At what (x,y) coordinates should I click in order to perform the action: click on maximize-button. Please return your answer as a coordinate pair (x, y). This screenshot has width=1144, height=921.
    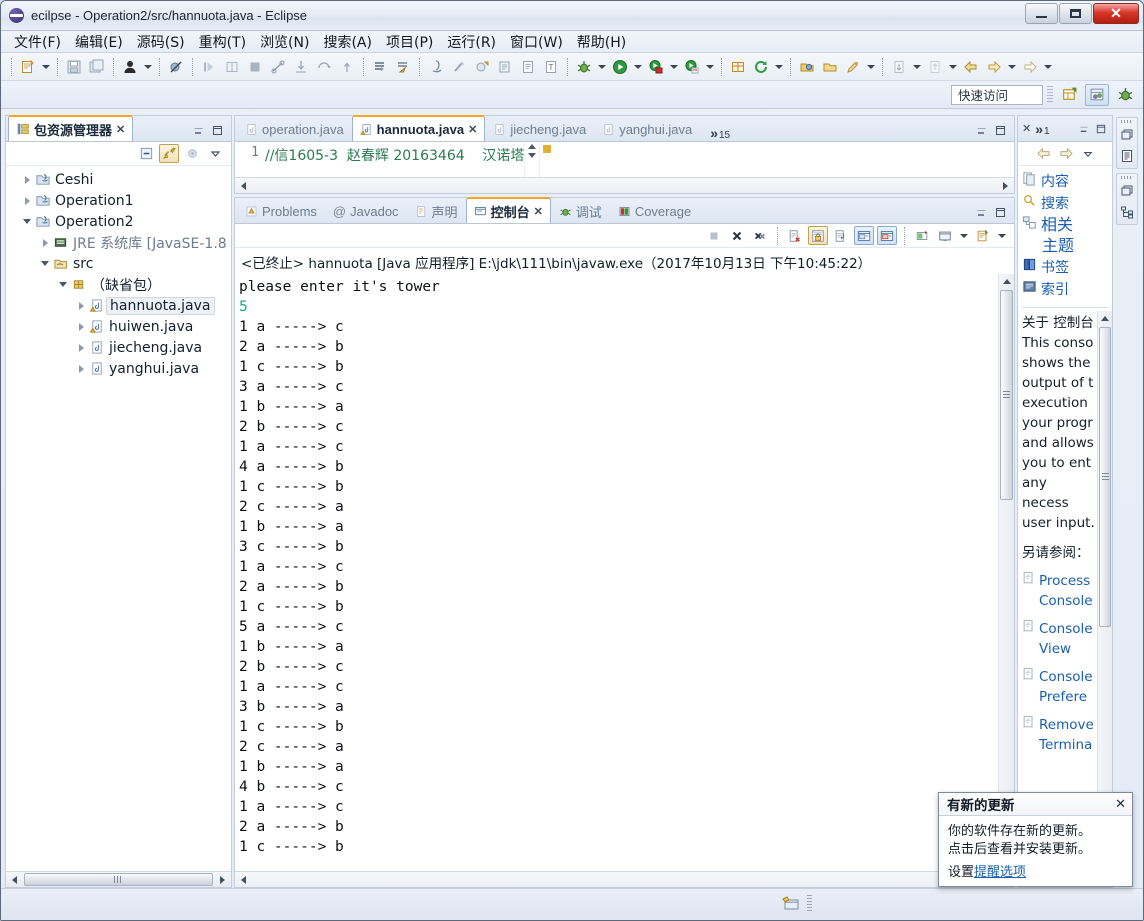
    Looking at the image, I should click on (1075, 13).